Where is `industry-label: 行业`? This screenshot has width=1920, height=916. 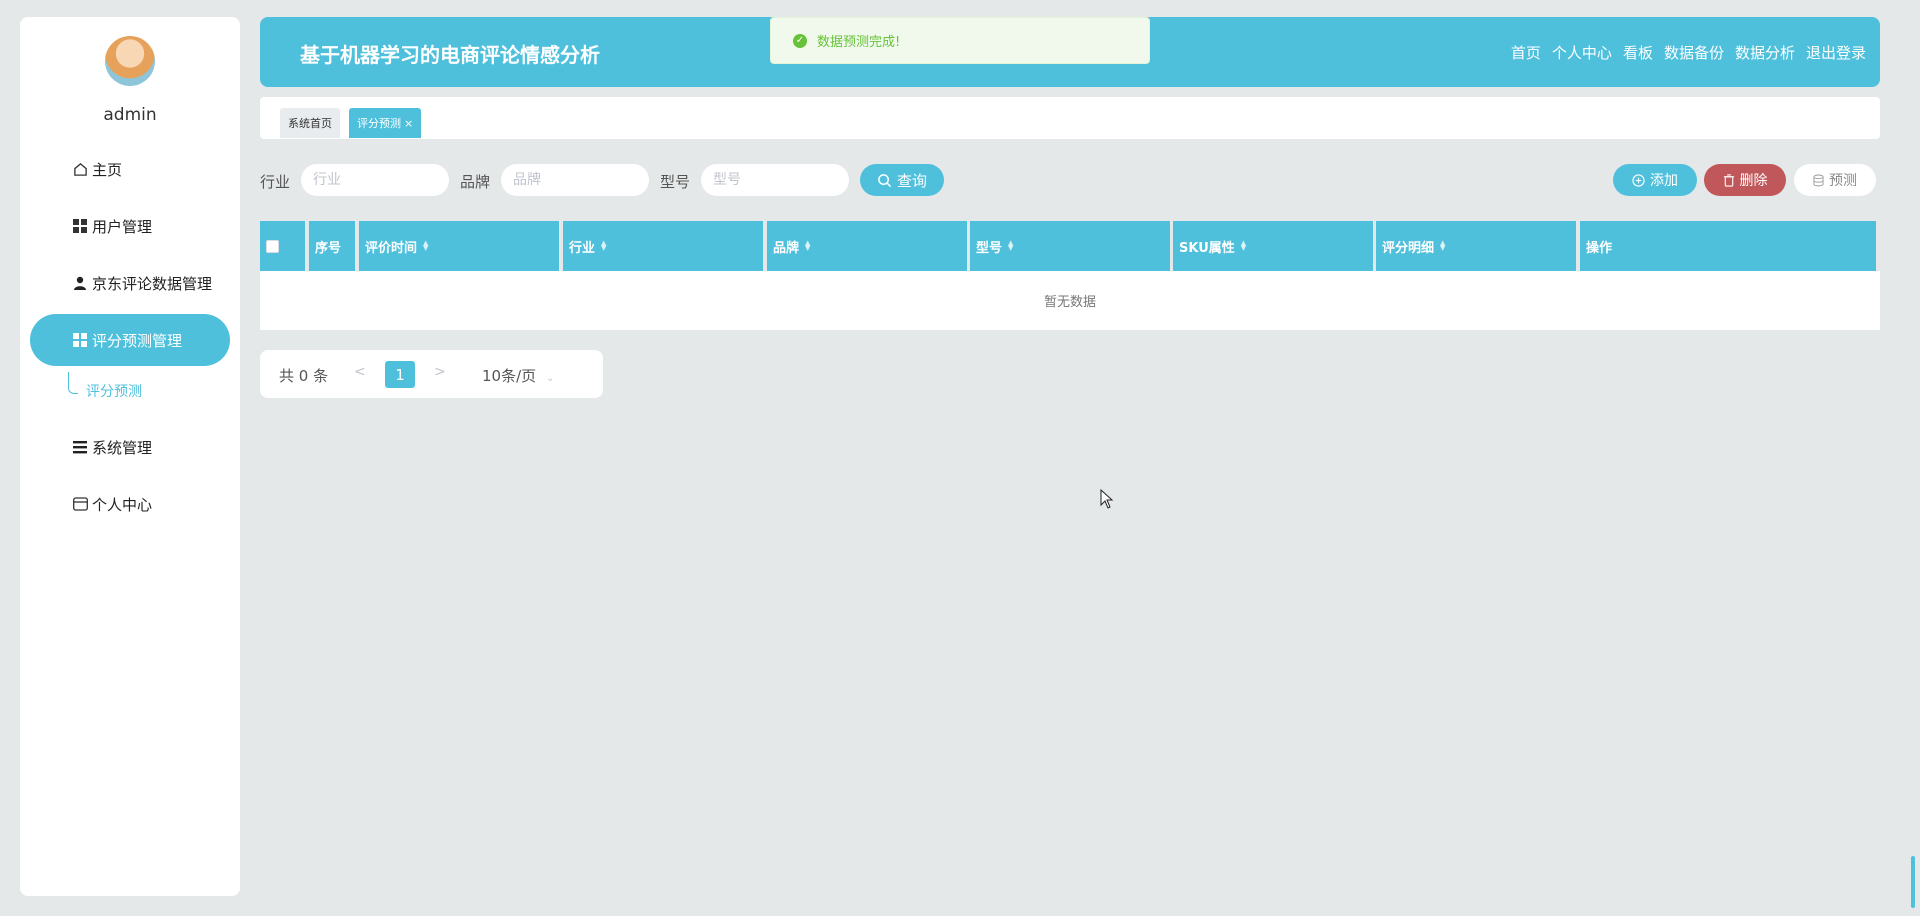 industry-label: 行业 is located at coordinates (275, 182).